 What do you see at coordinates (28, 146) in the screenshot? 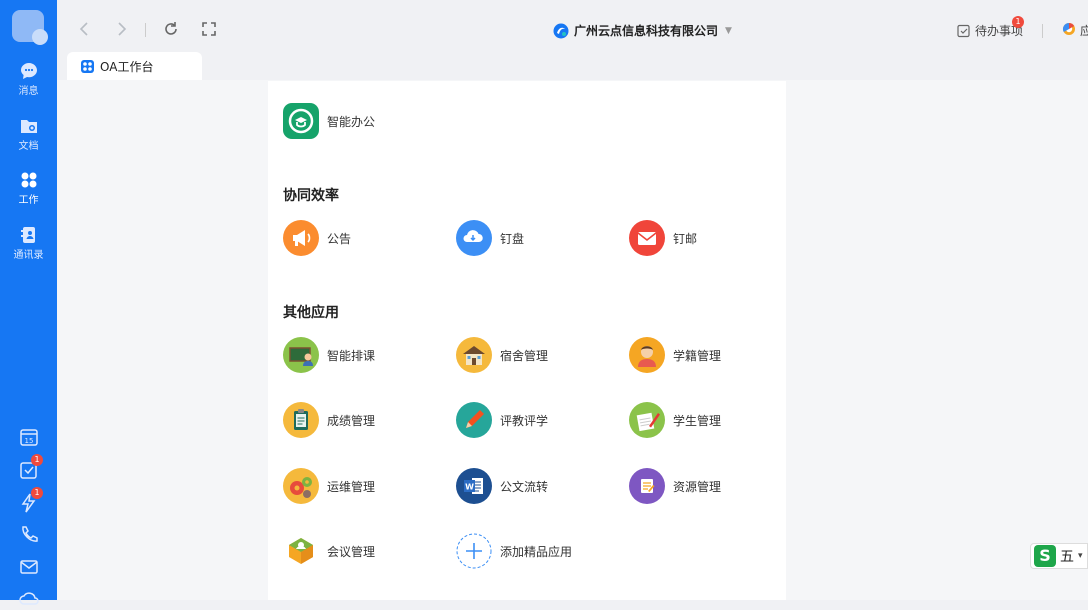
I see `sidebar-item-label: 文档` at bounding box center [28, 146].